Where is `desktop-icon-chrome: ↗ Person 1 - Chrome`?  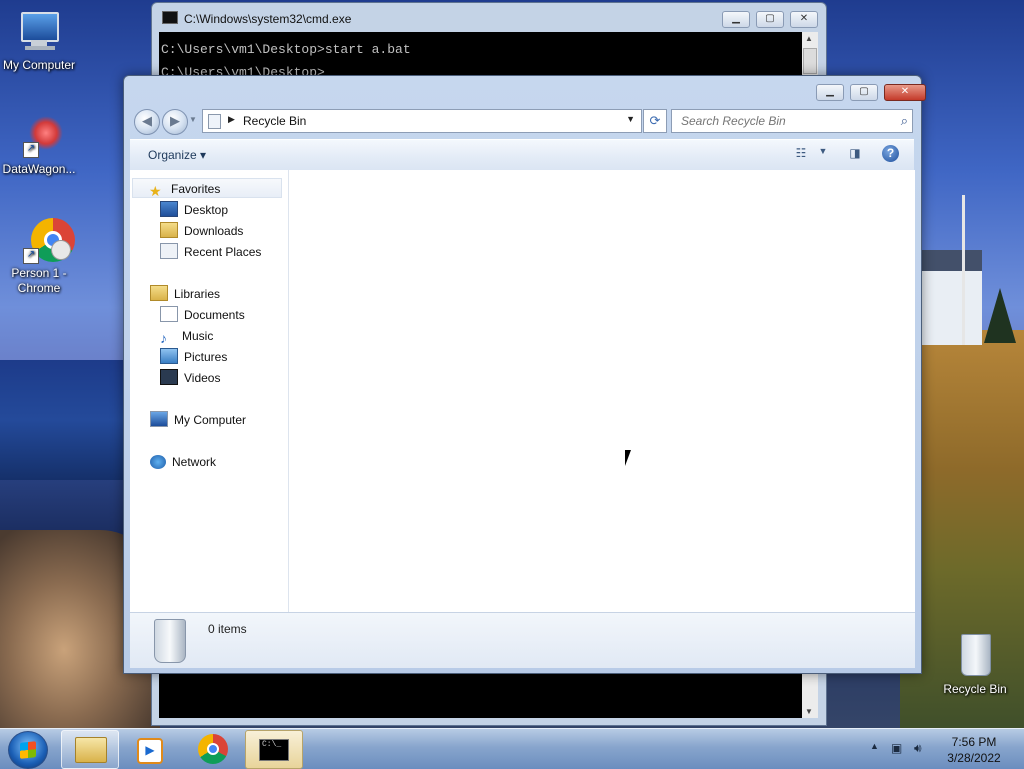 desktop-icon-chrome: ↗ Person 1 - Chrome is located at coordinates (39, 256).